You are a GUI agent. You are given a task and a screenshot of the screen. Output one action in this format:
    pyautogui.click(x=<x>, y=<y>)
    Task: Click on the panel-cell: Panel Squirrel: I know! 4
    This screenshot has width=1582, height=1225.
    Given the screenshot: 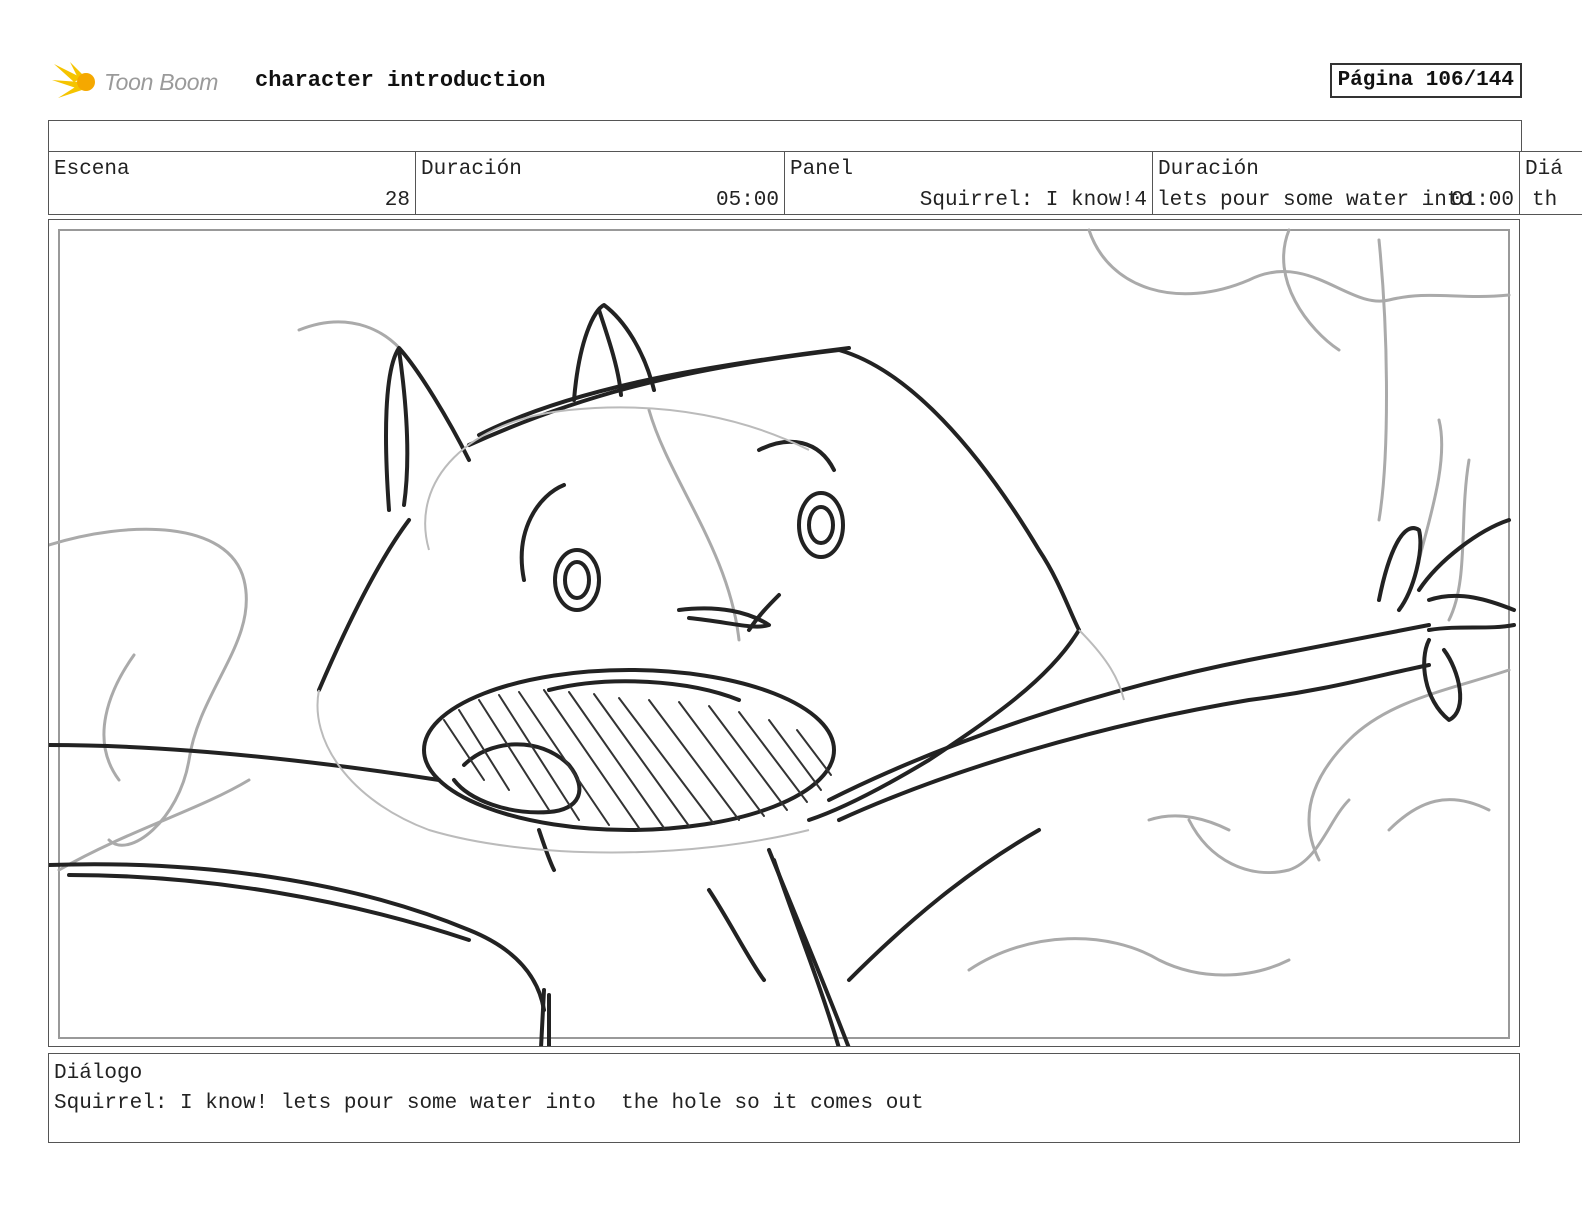 What is the action you would take?
    pyautogui.click(x=968, y=183)
    